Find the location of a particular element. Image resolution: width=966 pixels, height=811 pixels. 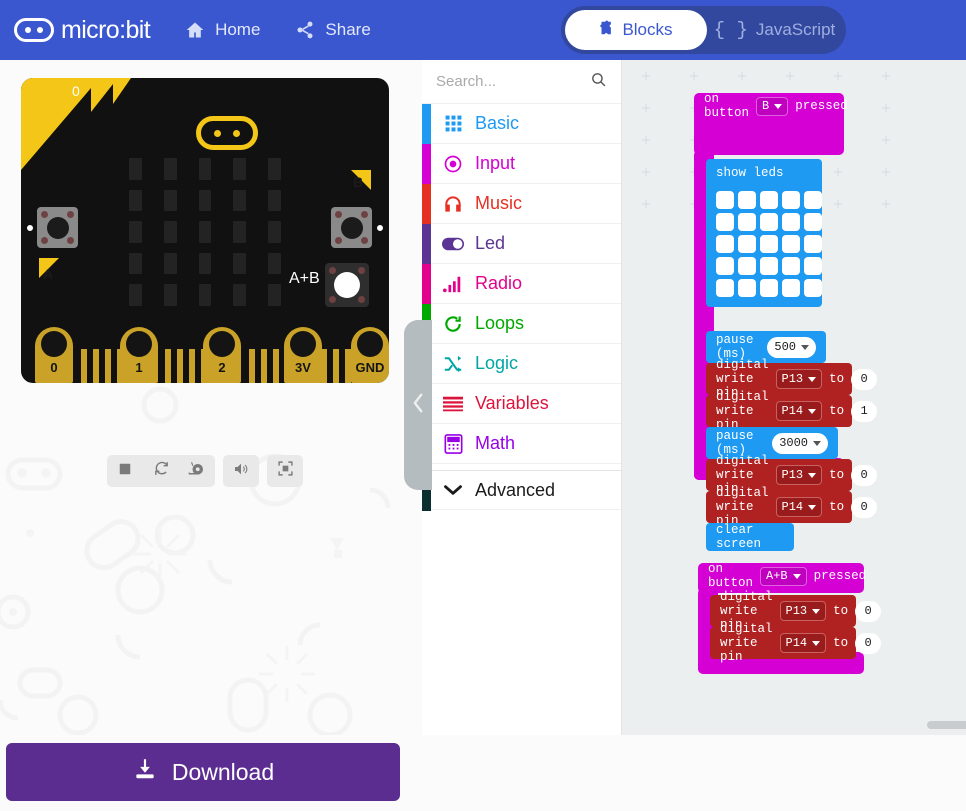

simulator-pin-2: 2 is located at coordinates (222, 355).